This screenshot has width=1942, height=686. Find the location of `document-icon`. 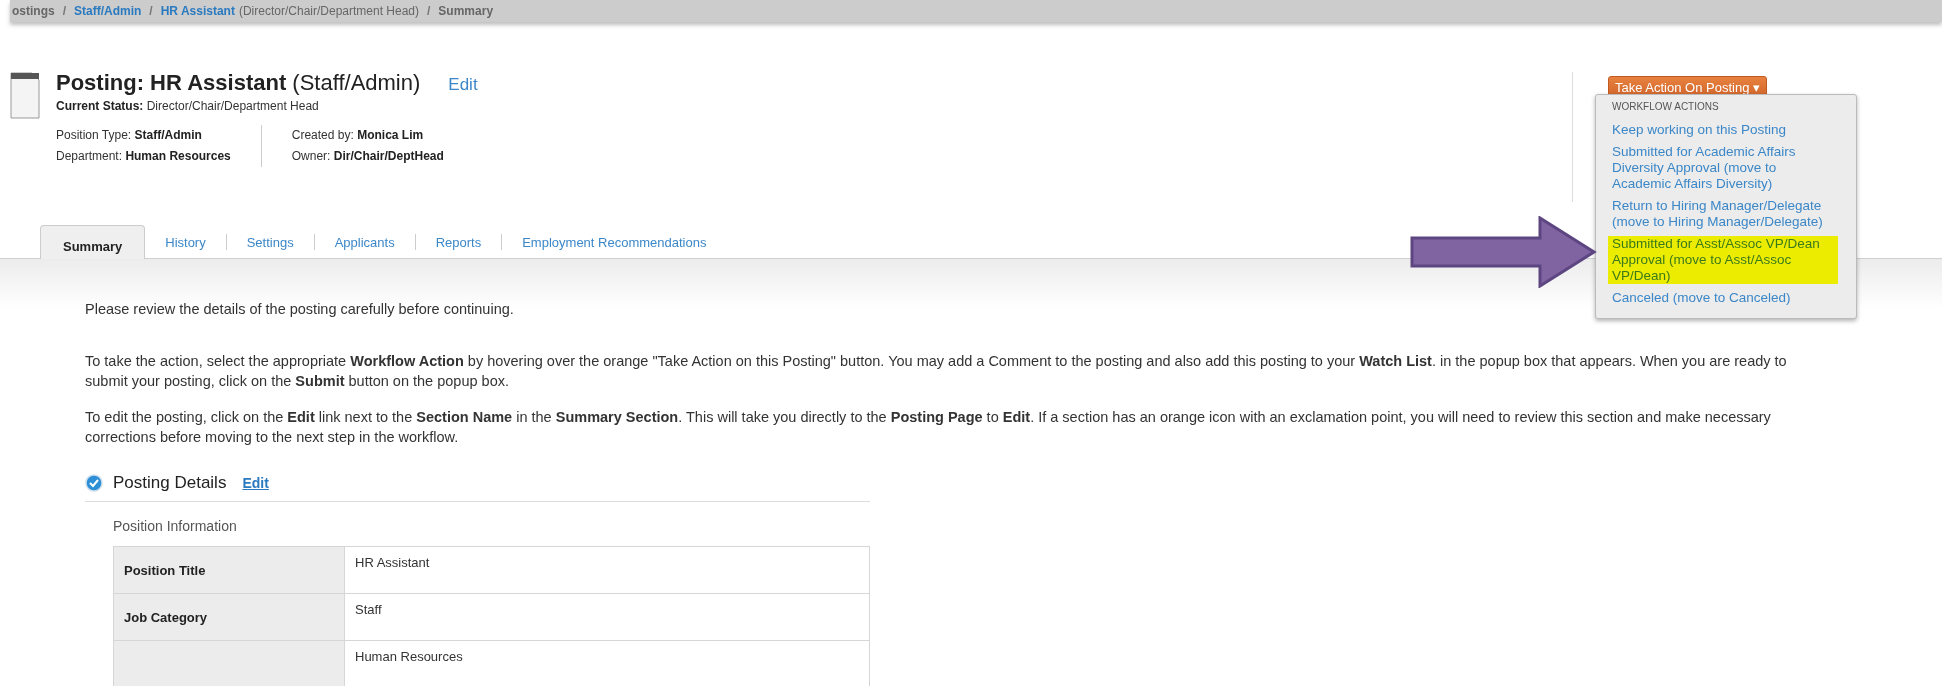

document-icon is located at coordinates (25, 96).